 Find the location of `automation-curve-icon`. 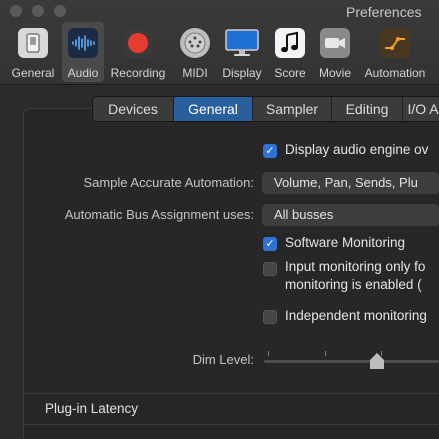

automation-curve-icon is located at coordinates (395, 43).